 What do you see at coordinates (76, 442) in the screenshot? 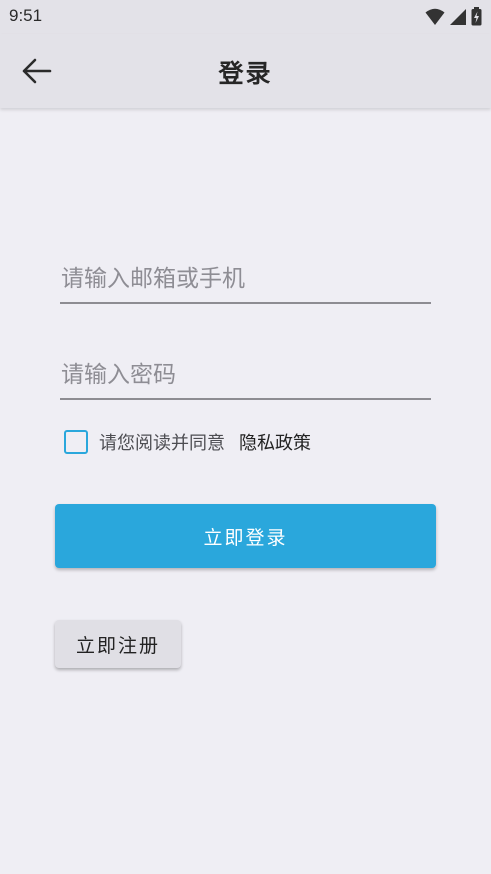
I see `agree-checkbox` at bounding box center [76, 442].